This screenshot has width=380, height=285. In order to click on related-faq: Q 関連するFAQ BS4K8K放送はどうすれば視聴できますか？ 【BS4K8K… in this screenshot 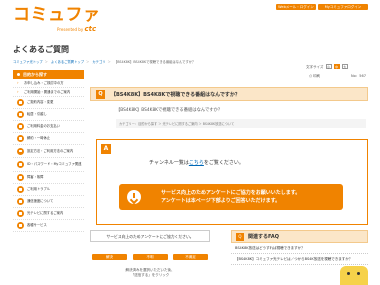, I will do `click(299, 247)`.